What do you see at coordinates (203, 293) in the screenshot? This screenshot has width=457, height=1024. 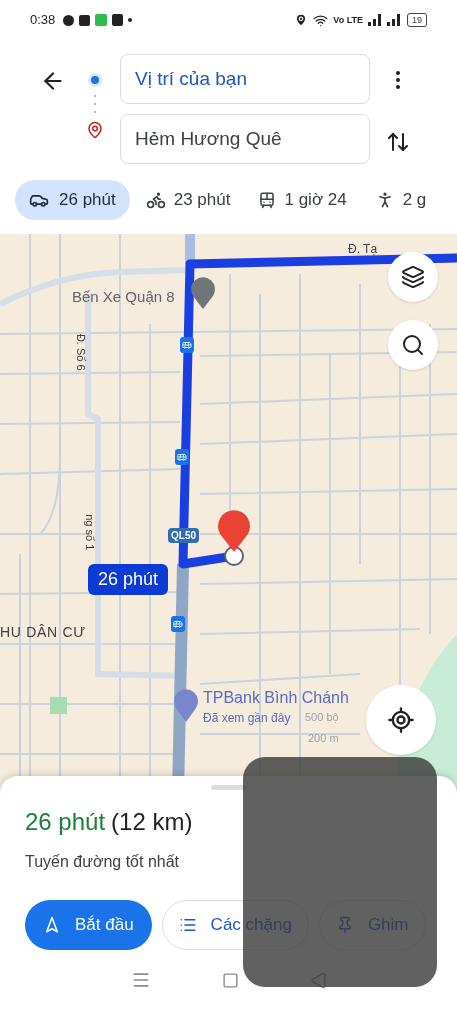 I see `place-pin-icon` at bounding box center [203, 293].